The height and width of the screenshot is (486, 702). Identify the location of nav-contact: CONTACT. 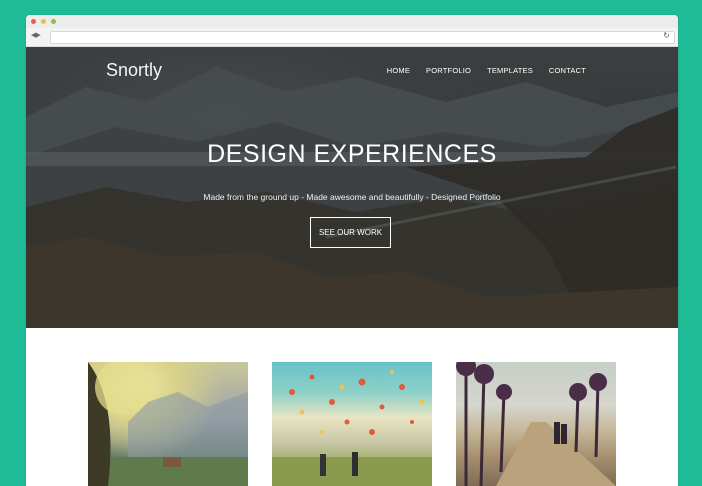
(567, 70).